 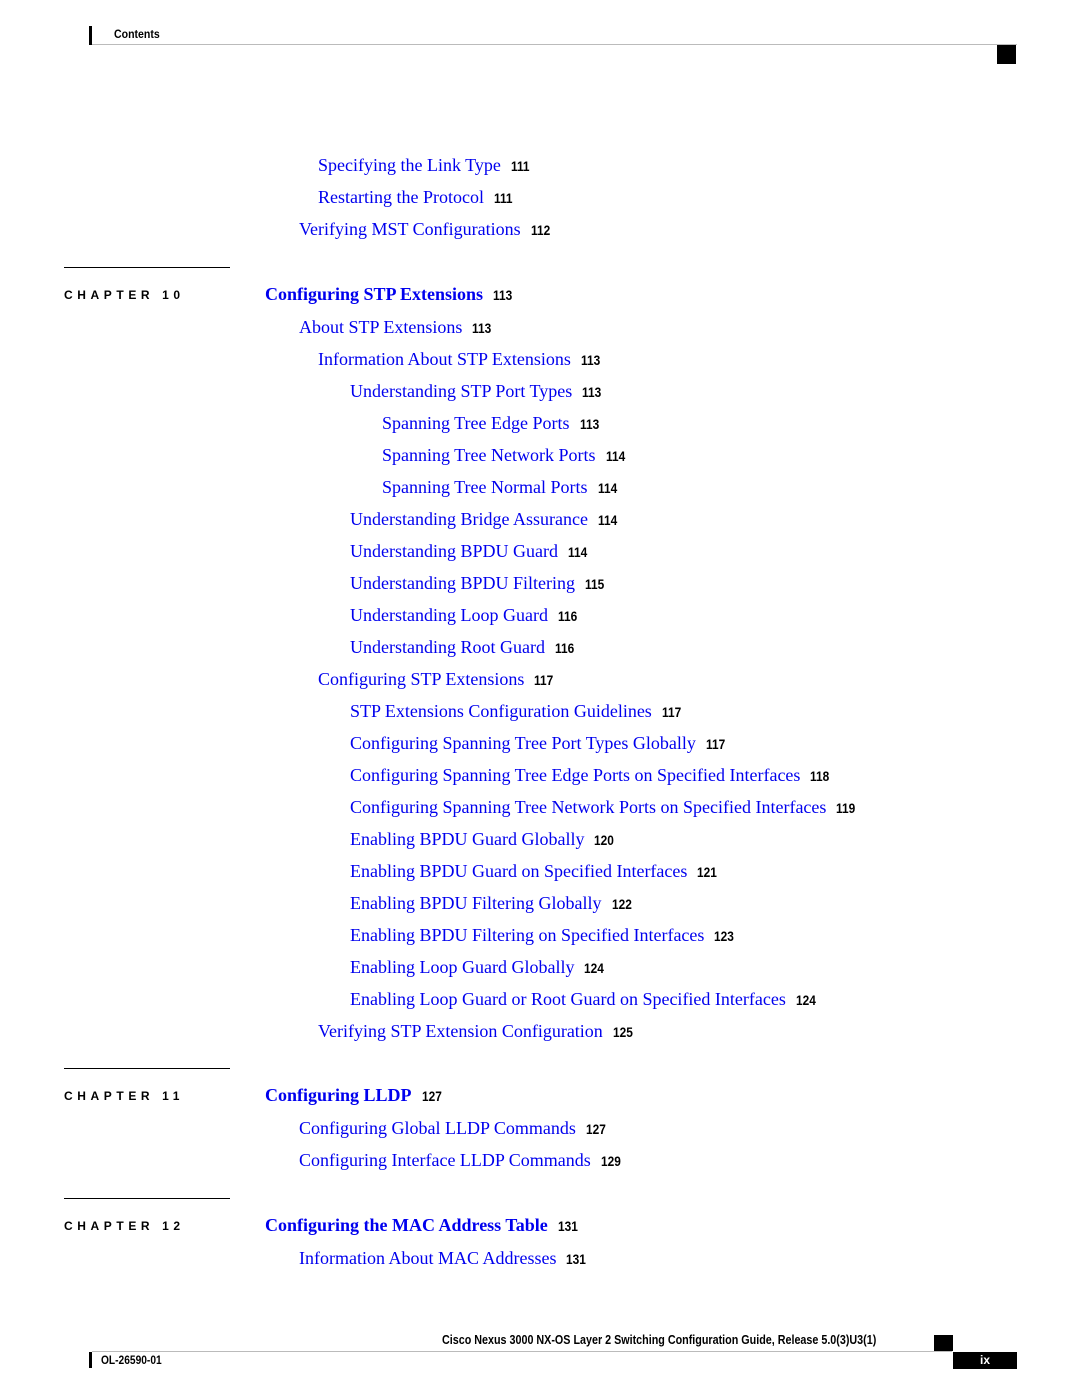 What do you see at coordinates (943, 1343) in the screenshot?
I see `footer-block` at bounding box center [943, 1343].